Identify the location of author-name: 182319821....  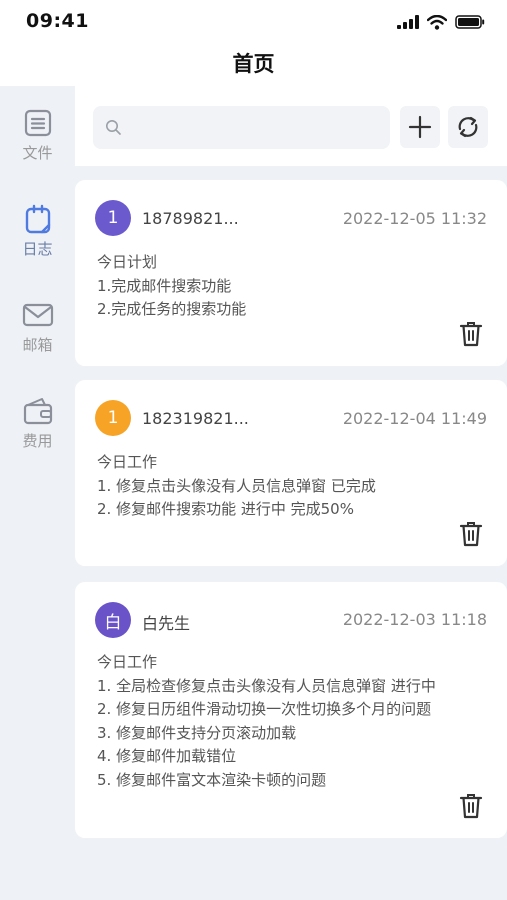
(195, 418).